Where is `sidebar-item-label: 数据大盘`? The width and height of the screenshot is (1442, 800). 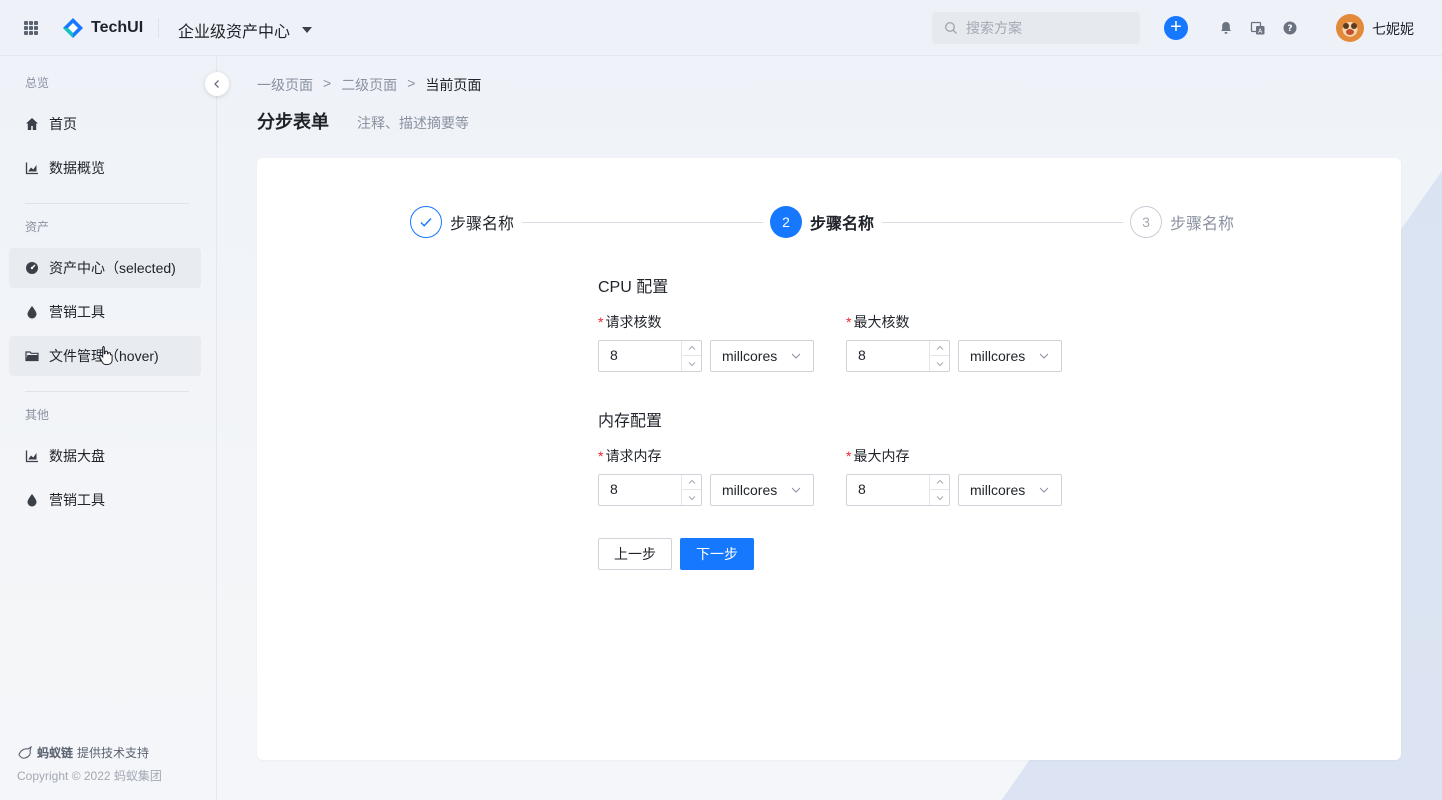
sidebar-item-label: 数据大盘 is located at coordinates (77, 456).